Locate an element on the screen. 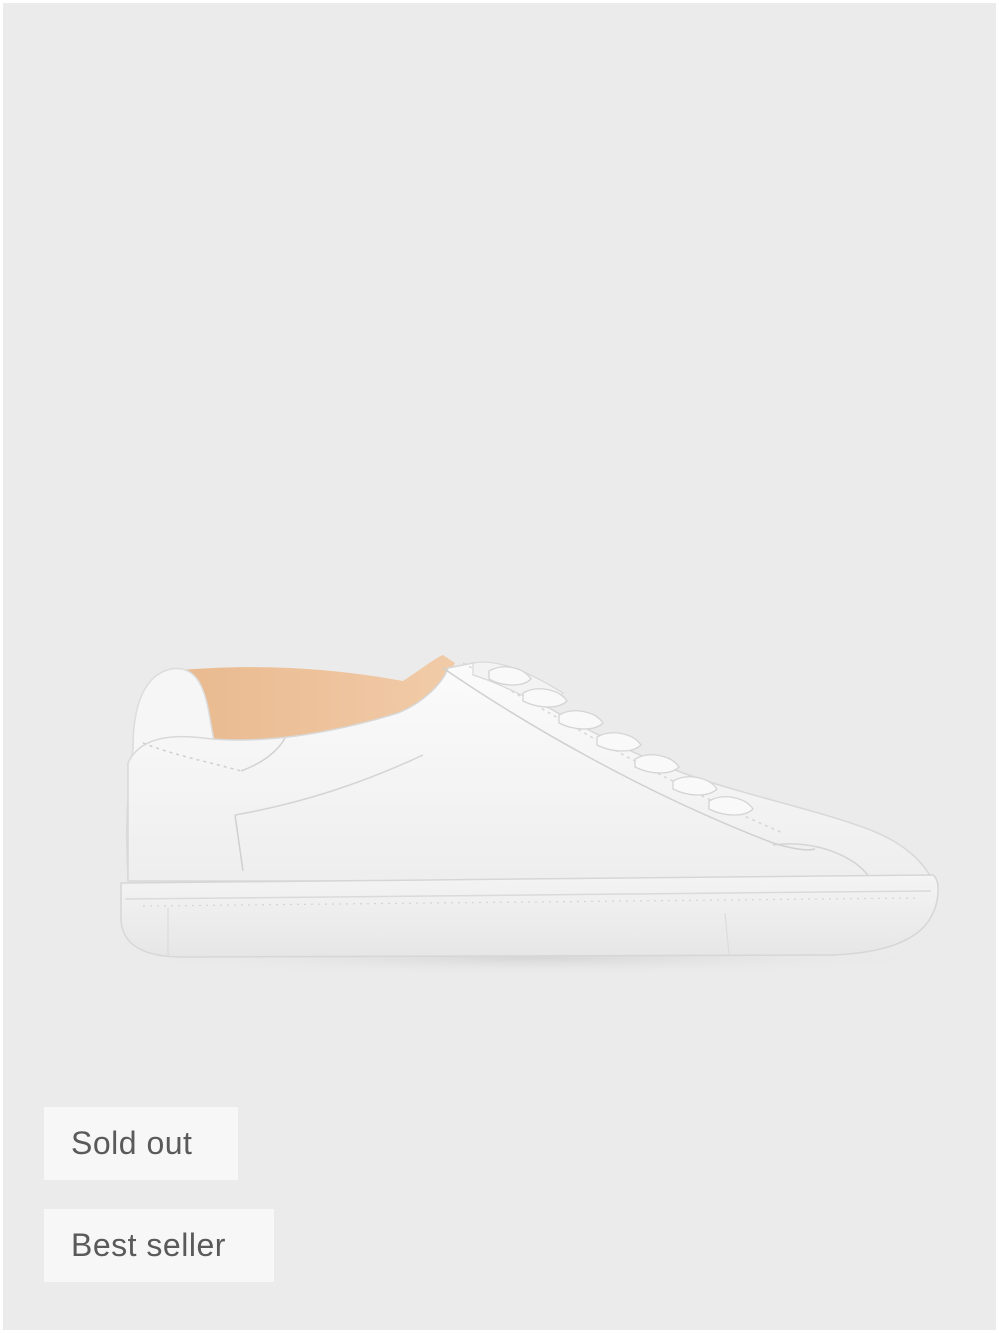 The image size is (999, 1333). sold-out-label: Sold out is located at coordinates (132, 1143).